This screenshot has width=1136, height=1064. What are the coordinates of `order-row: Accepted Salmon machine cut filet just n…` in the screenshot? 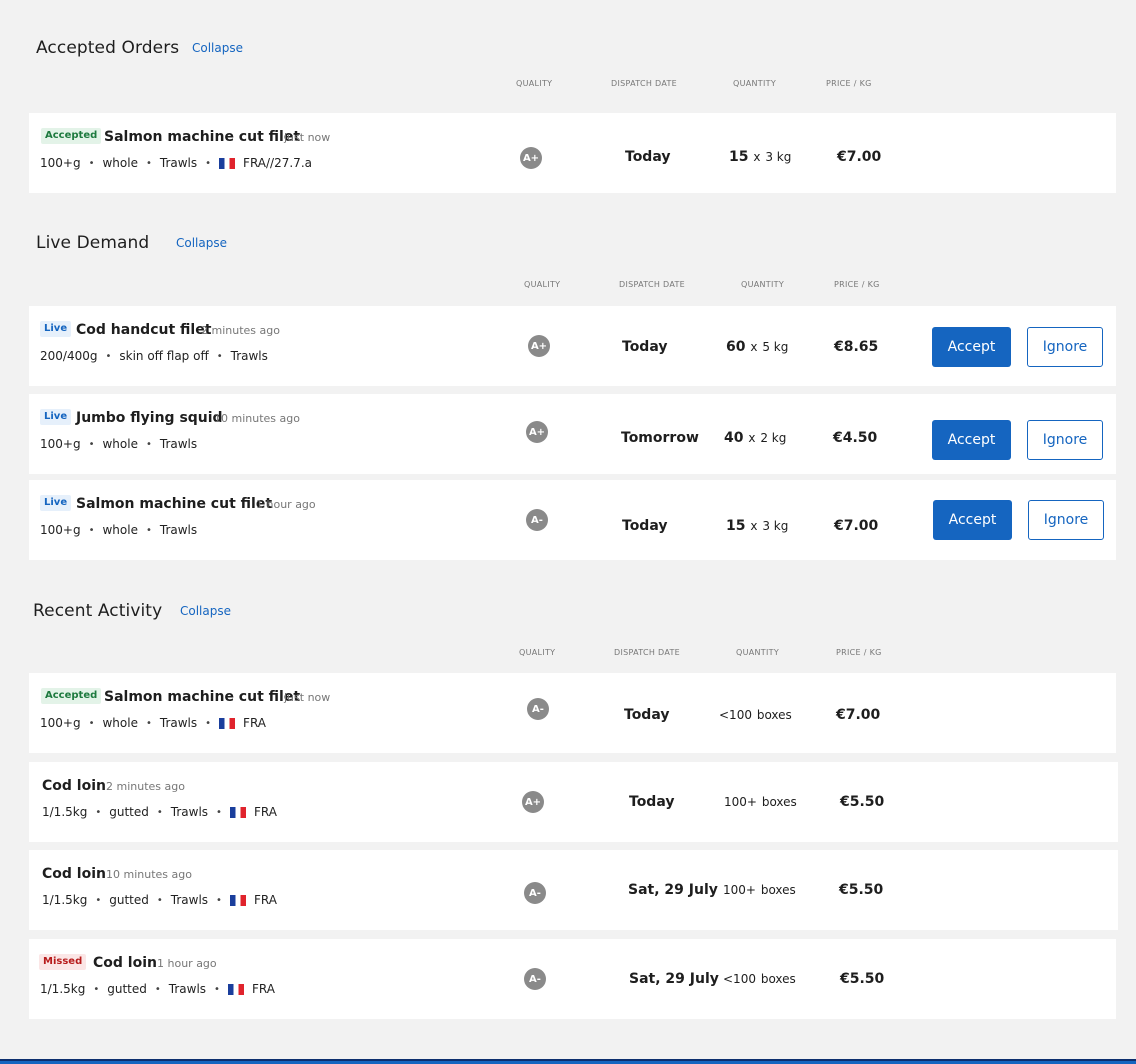 It's located at (572, 153).